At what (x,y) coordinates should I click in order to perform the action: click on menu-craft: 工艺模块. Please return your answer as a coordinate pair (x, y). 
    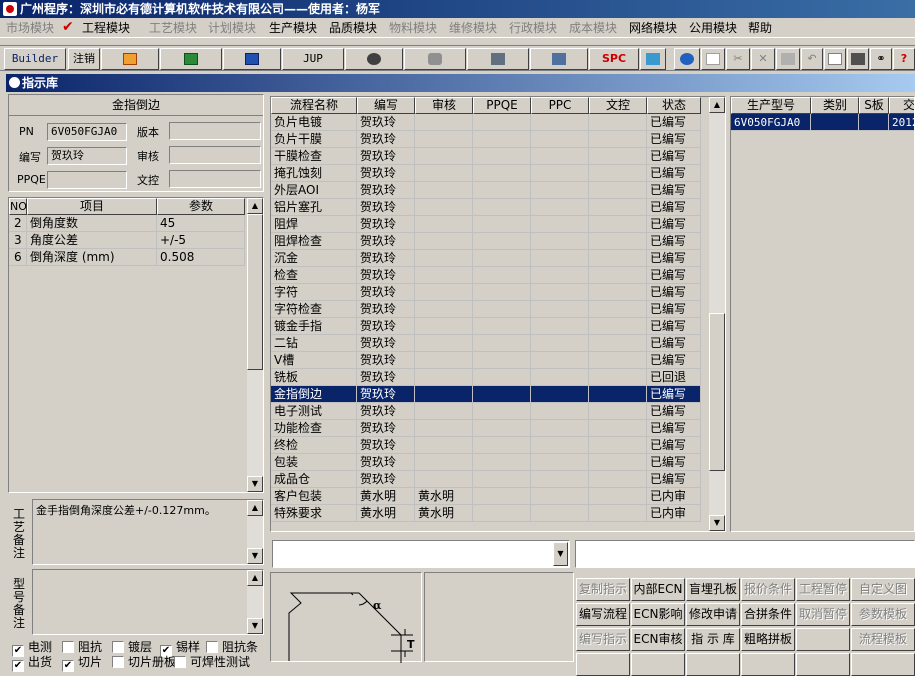
    Looking at the image, I should click on (173, 28).